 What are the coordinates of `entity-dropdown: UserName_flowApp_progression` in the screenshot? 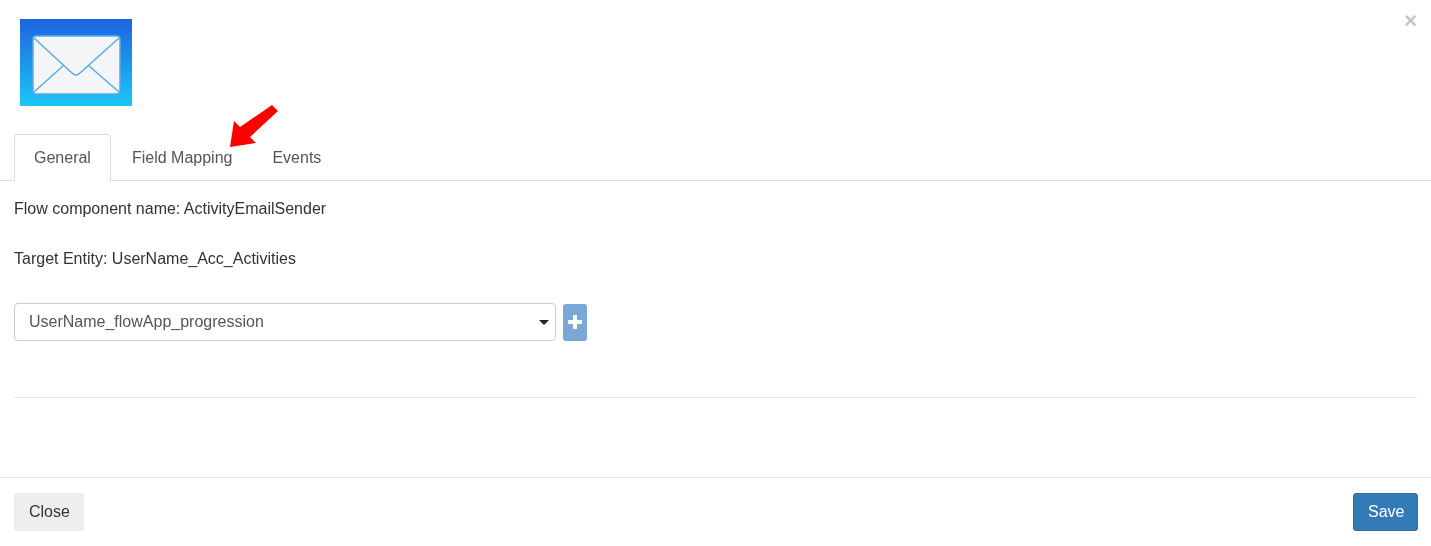 It's located at (285, 322).